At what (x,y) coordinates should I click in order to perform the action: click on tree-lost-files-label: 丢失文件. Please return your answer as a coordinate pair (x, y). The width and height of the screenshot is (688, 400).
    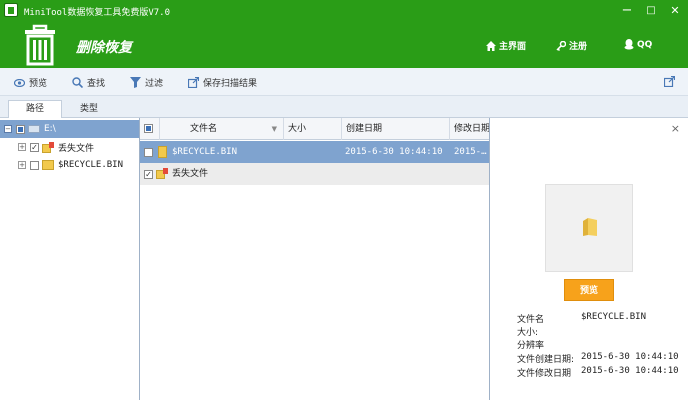
    Looking at the image, I should click on (76, 148).